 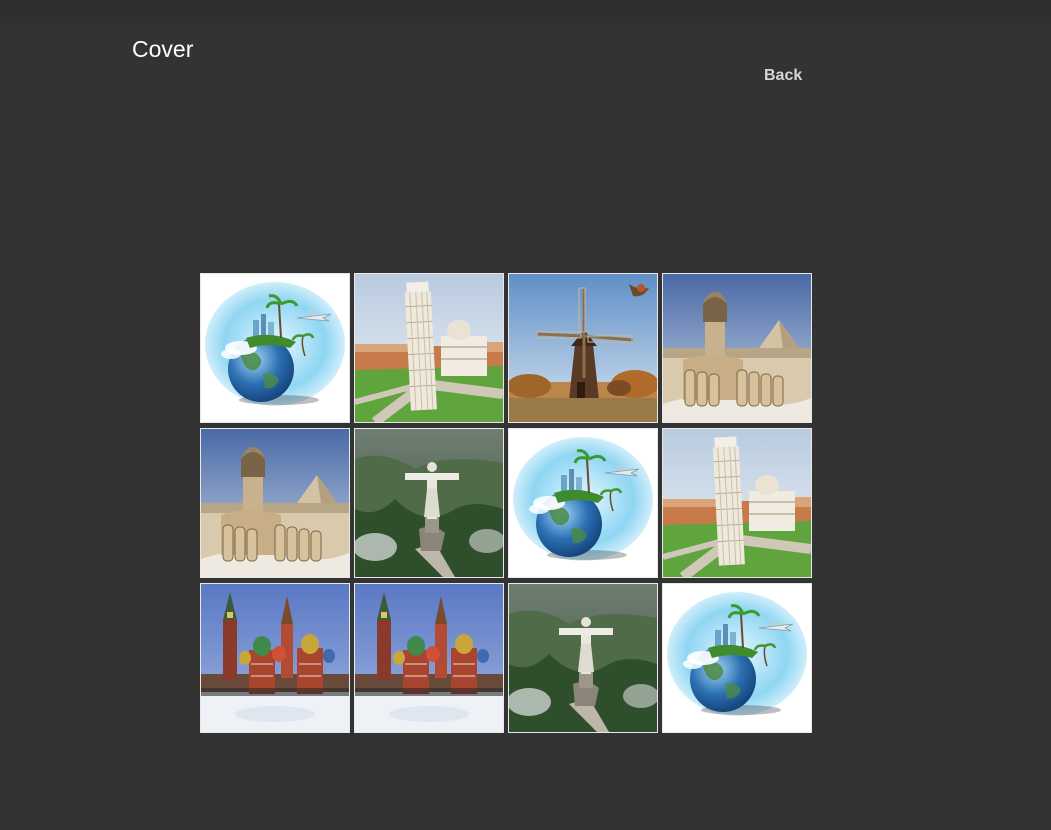 What do you see at coordinates (163, 49) in the screenshot?
I see `page-title: Cover` at bounding box center [163, 49].